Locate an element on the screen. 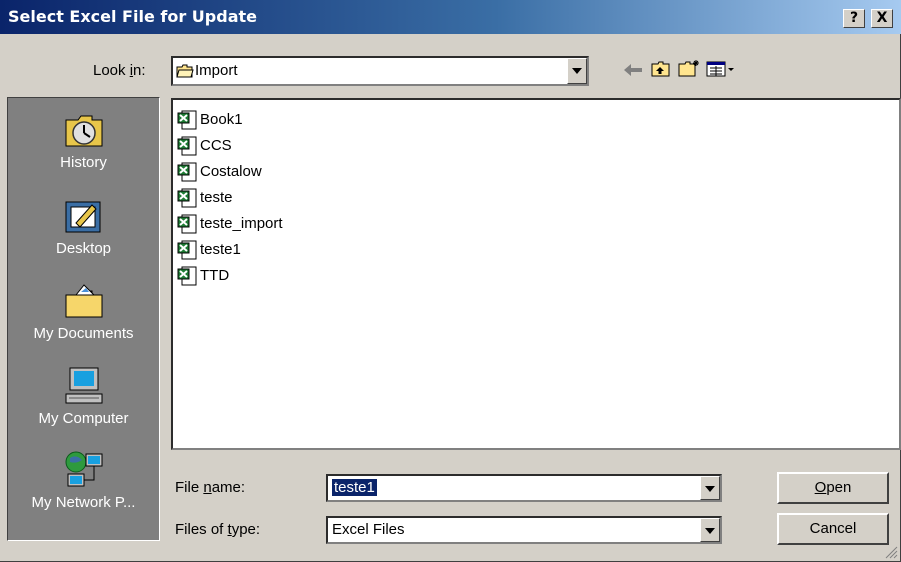 This screenshot has height=562, width=901. list-item: Costalow is located at coordinates (219, 172).